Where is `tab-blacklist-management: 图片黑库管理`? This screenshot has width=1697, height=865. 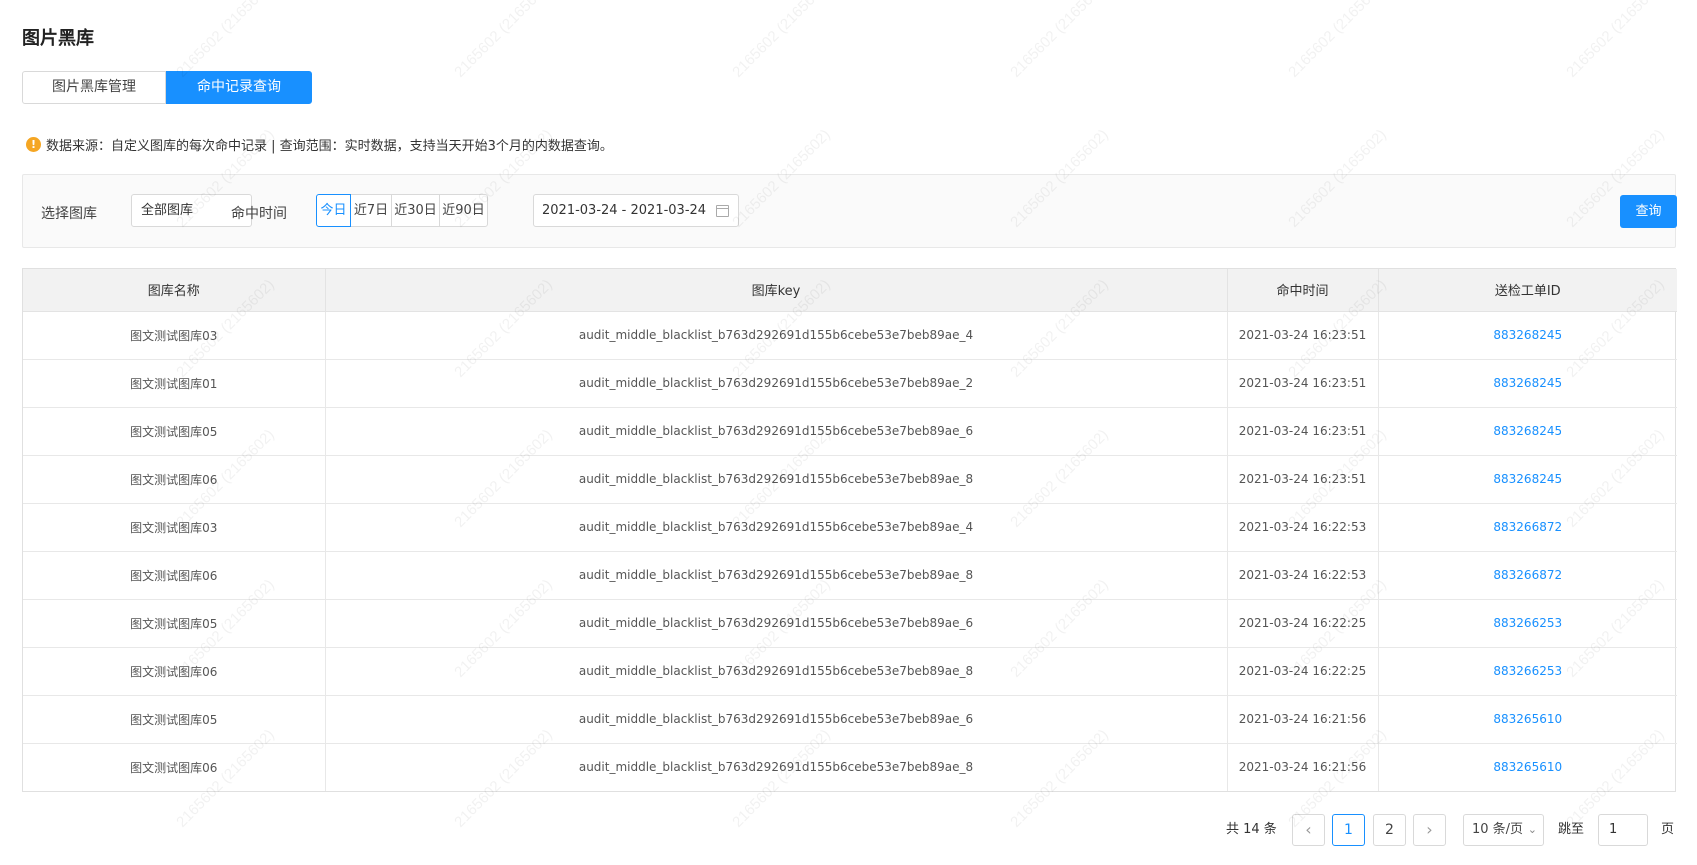
tab-blacklist-management: 图片黑库管理 is located at coordinates (94, 87).